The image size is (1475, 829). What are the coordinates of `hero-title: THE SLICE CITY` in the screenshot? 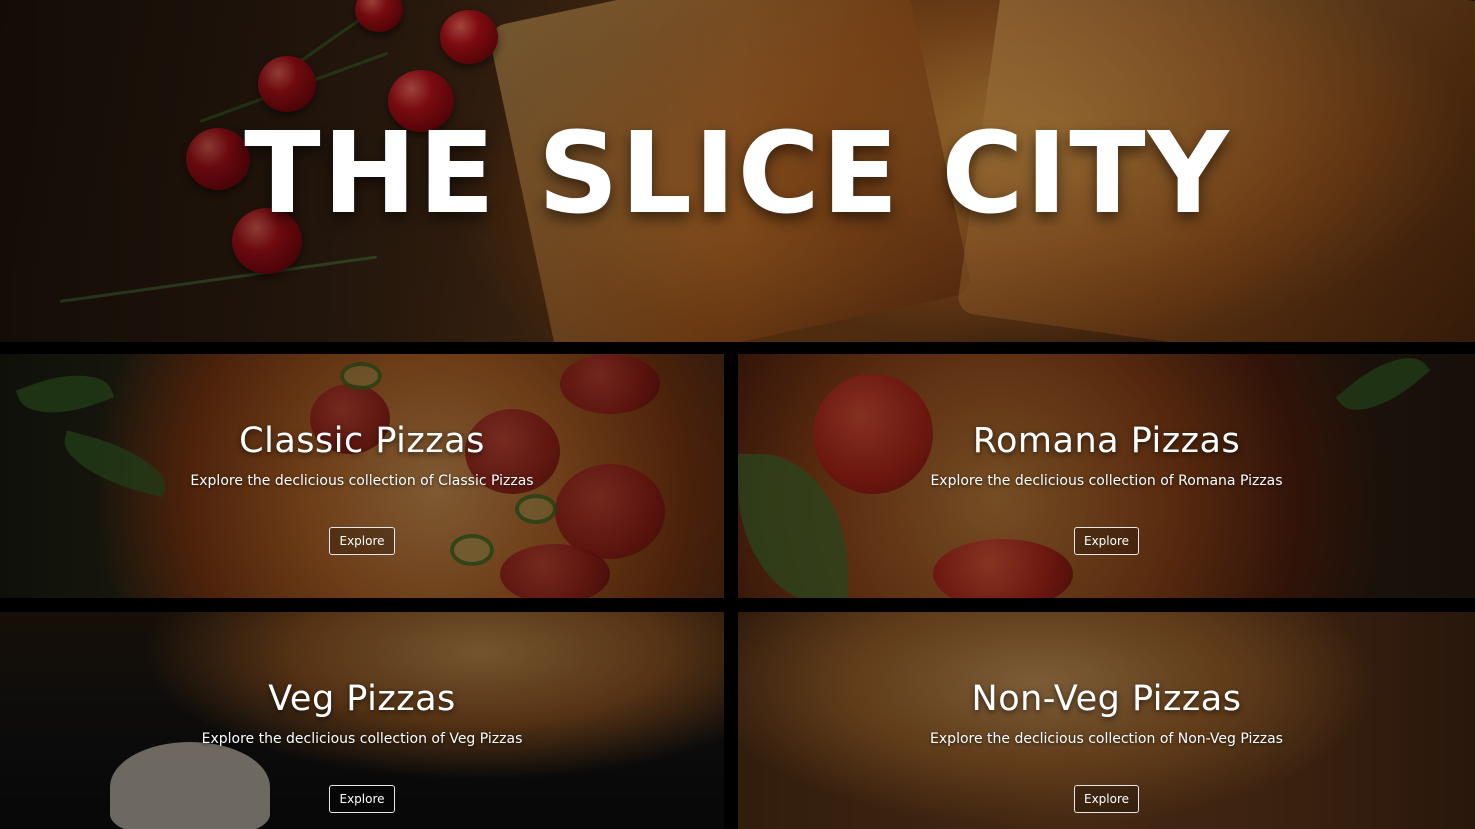 It's located at (737, 174).